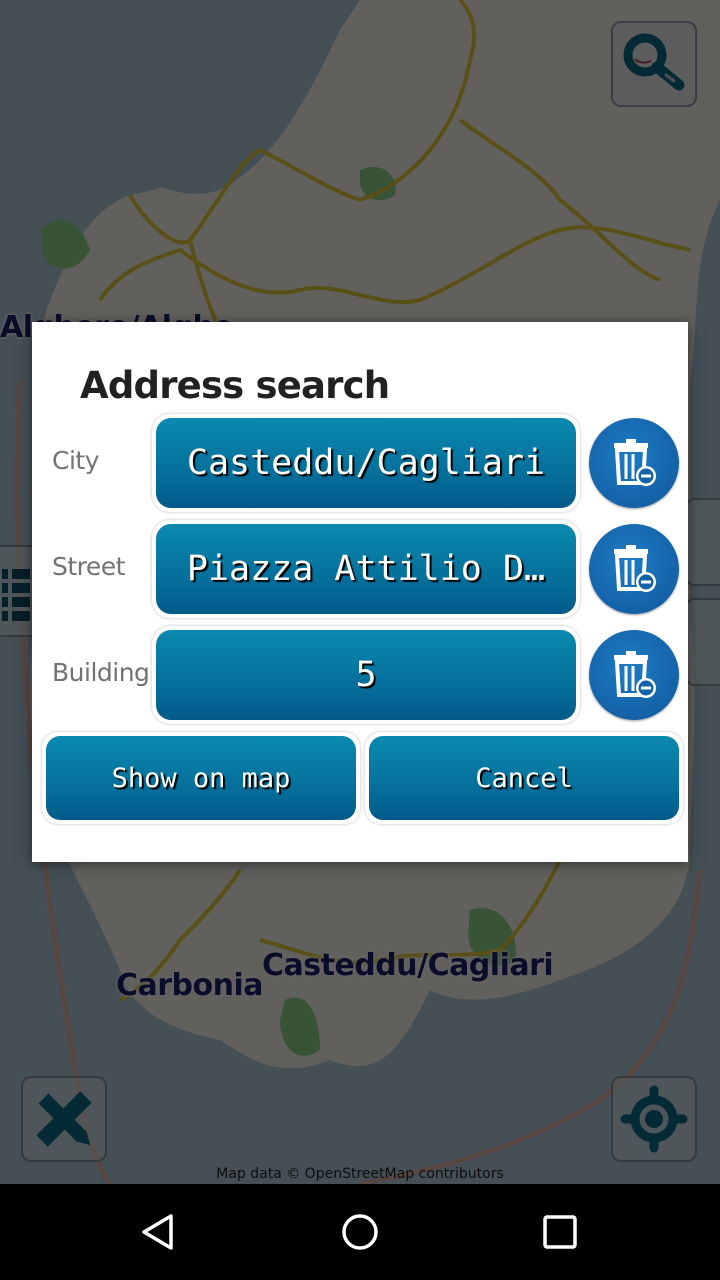 This screenshot has height=1280, width=720. I want to click on cancel-button: Cancel, so click(524, 778).